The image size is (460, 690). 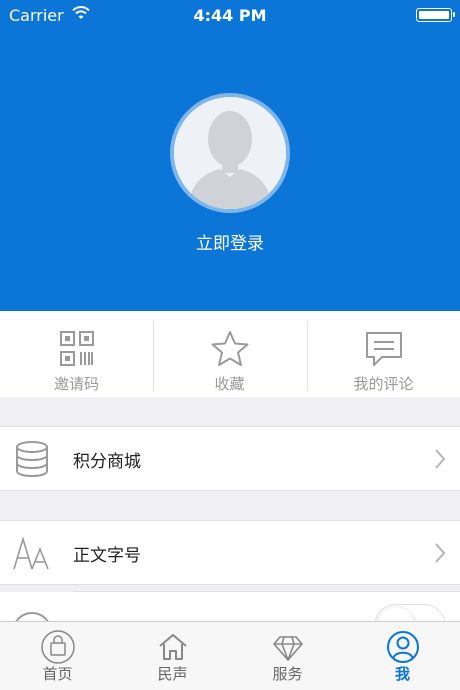 I want to click on diamond-icon, so click(x=287, y=648).